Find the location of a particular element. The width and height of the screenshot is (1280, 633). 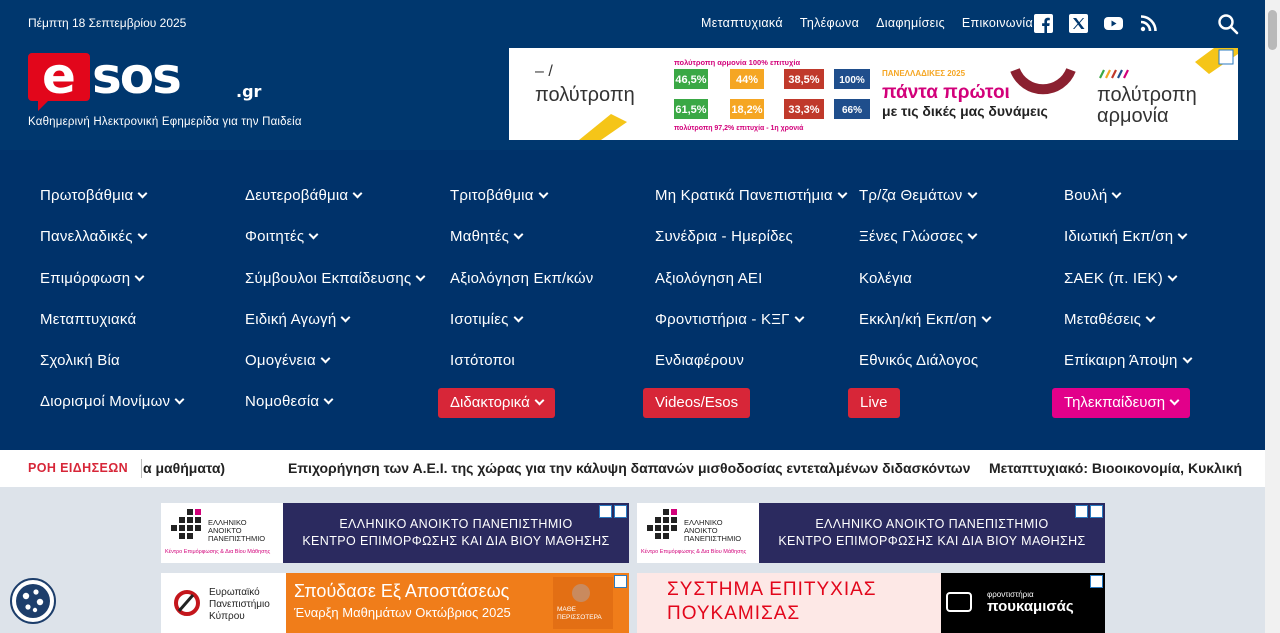

top-link-ads: Διαφημίσεις is located at coordinates (910, 23).